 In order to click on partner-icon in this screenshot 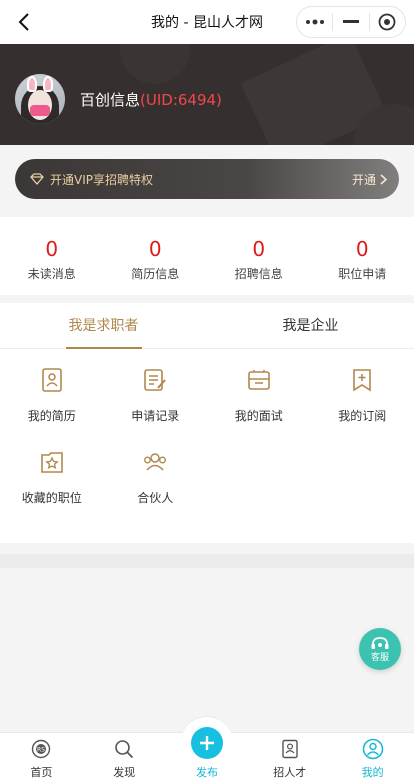, I will do `click(155, 462)`.